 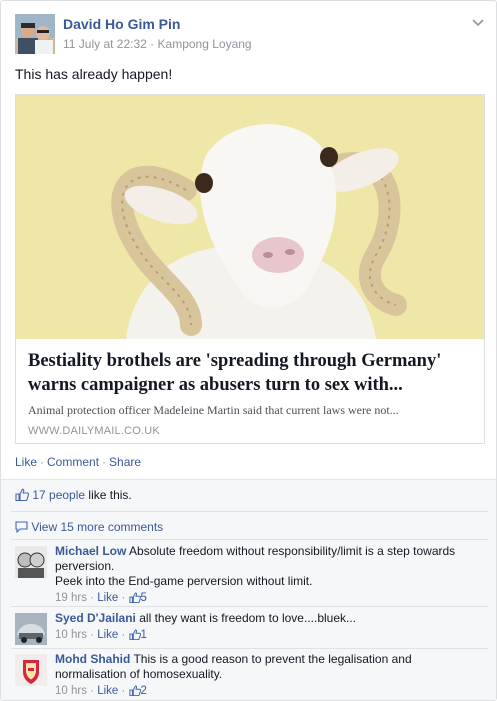 What do you see at coordinates (267, 692) in the screenshot?
I see `comment-meta: 10 hrs · Like · 2` at bounding box center [267, 692].